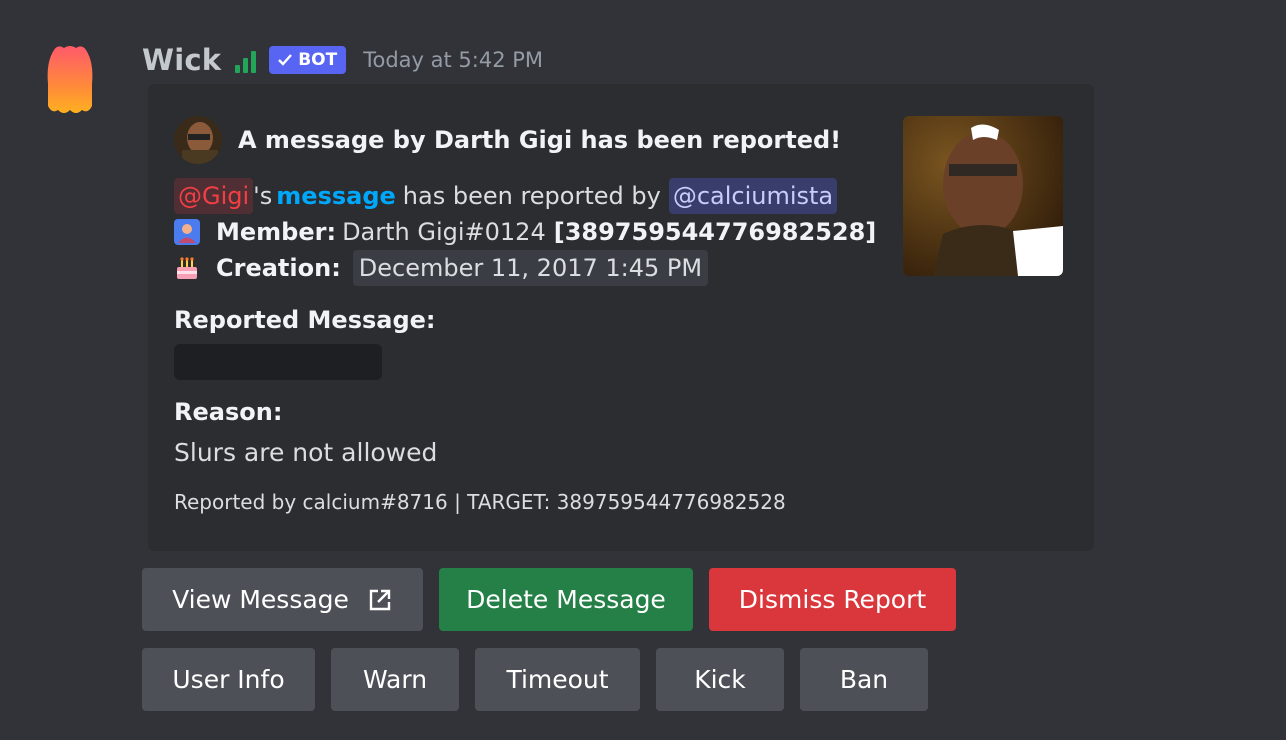 This screenshot has height=740, width=1286. What do you see at coordinates (715, 232) in the screenshot?
I see `member-id: [389759544776982528]` at bounding box center [715, 232].